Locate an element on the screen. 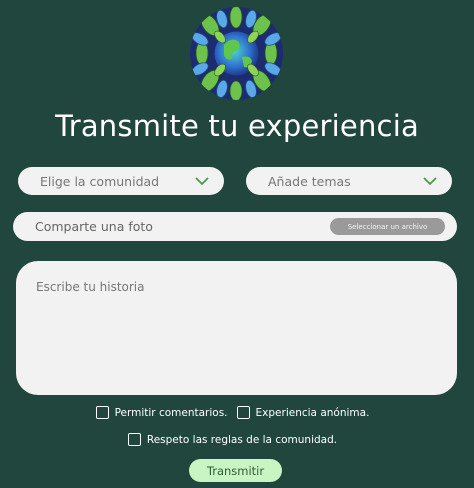 Image resolution: width=474 pixels, height=488 pixels. submit-button: Transmitir is located at coordinates (235, 470).